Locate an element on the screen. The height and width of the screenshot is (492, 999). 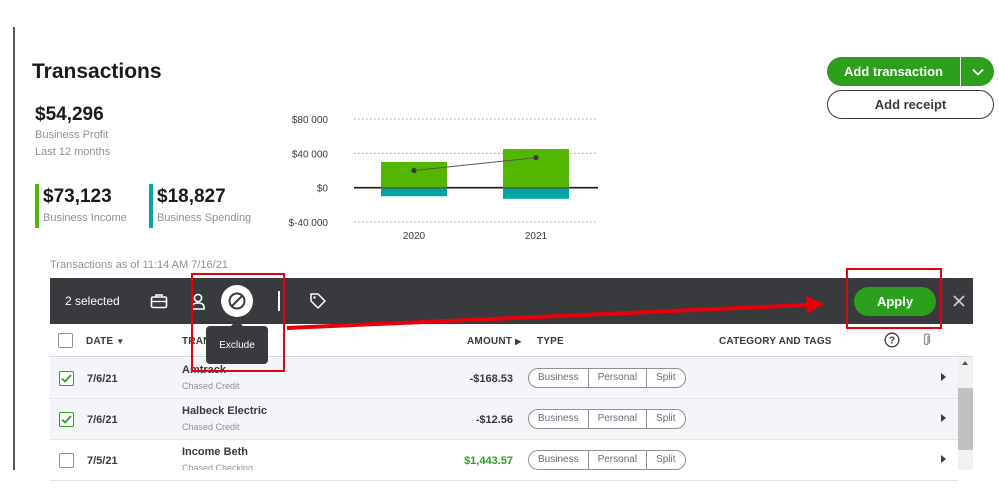
annotation-arrow is located at coordinates (555, 313).